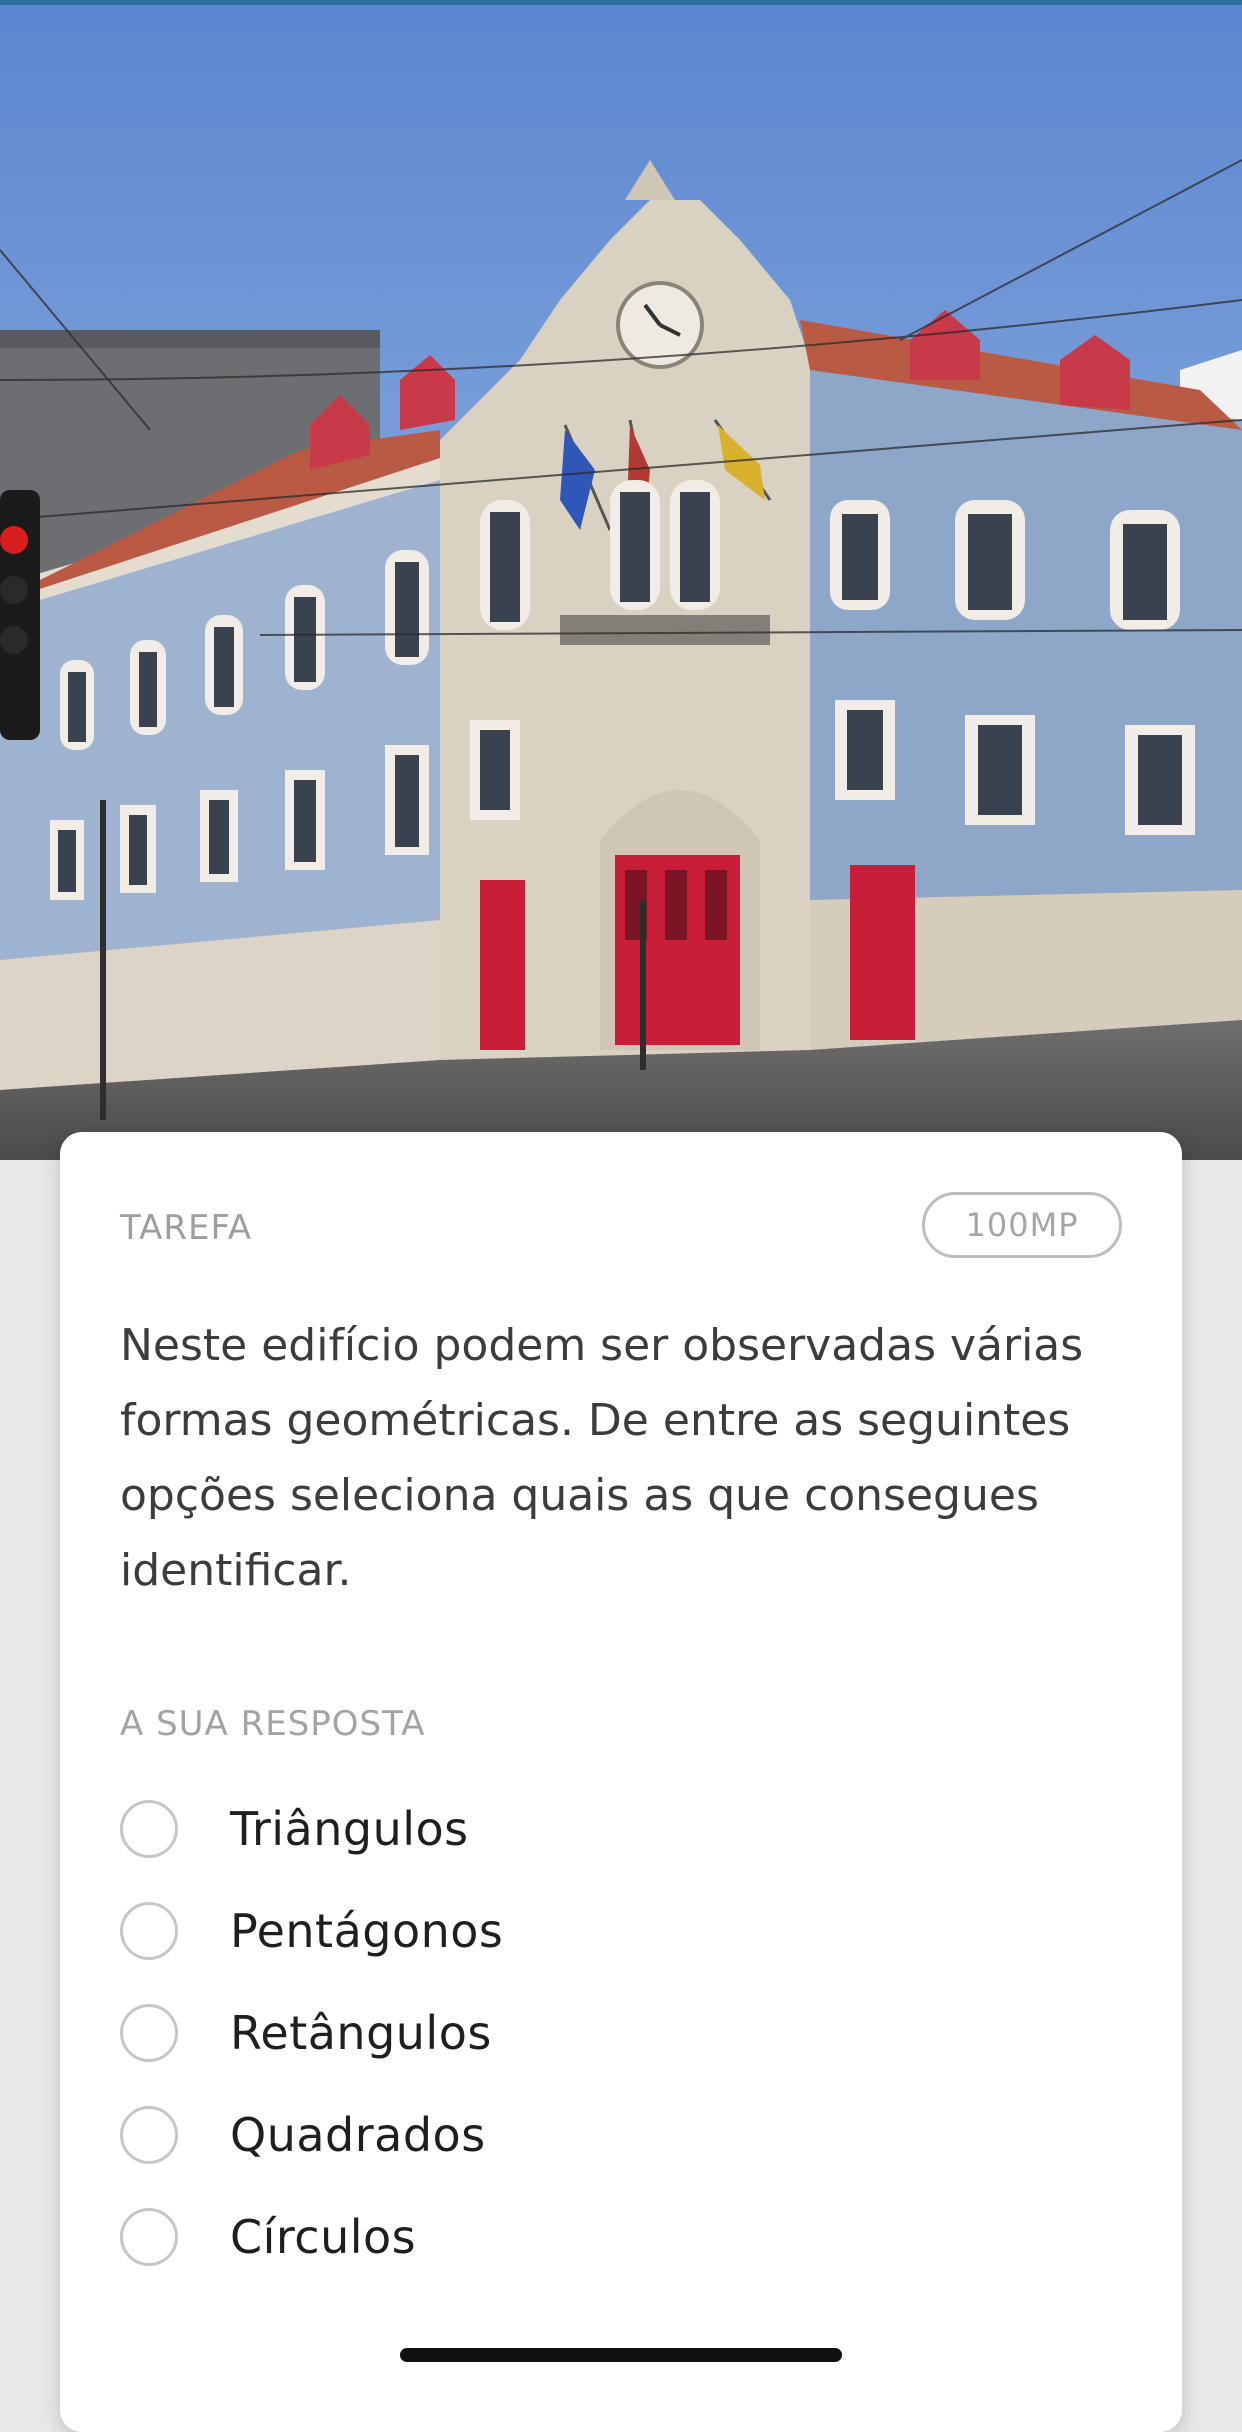 The image size is (1242, 2432). What do you see at coordinates (620, 1829) in the screenshot?
I see `option-triangulos: Triângulos` at bounding box center [620, 1829].